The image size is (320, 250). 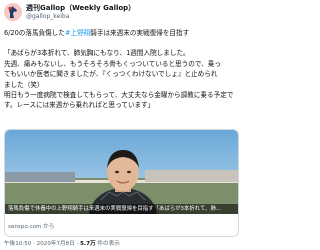 What do you see at coordinates (34, 33) in the screenshot?
I see `intro-prefix: 6/20の落馬負傷した` at bounding box center [34, 33].